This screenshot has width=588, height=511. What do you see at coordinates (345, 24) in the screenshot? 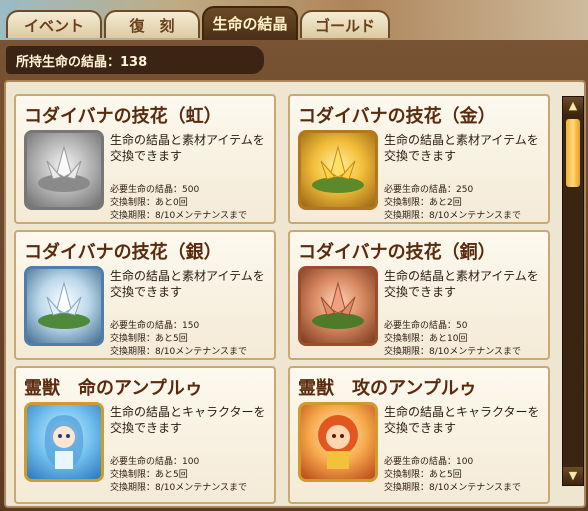
I see `tab-gold: ゴールド` at bounding box center [345, 24].